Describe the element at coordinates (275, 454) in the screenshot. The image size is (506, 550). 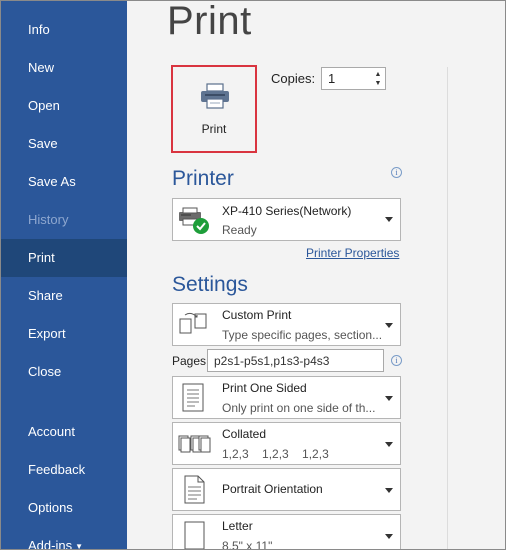
I see `collation-subtitle: 1,2,3 1,2,3 1,2,3` at that location.